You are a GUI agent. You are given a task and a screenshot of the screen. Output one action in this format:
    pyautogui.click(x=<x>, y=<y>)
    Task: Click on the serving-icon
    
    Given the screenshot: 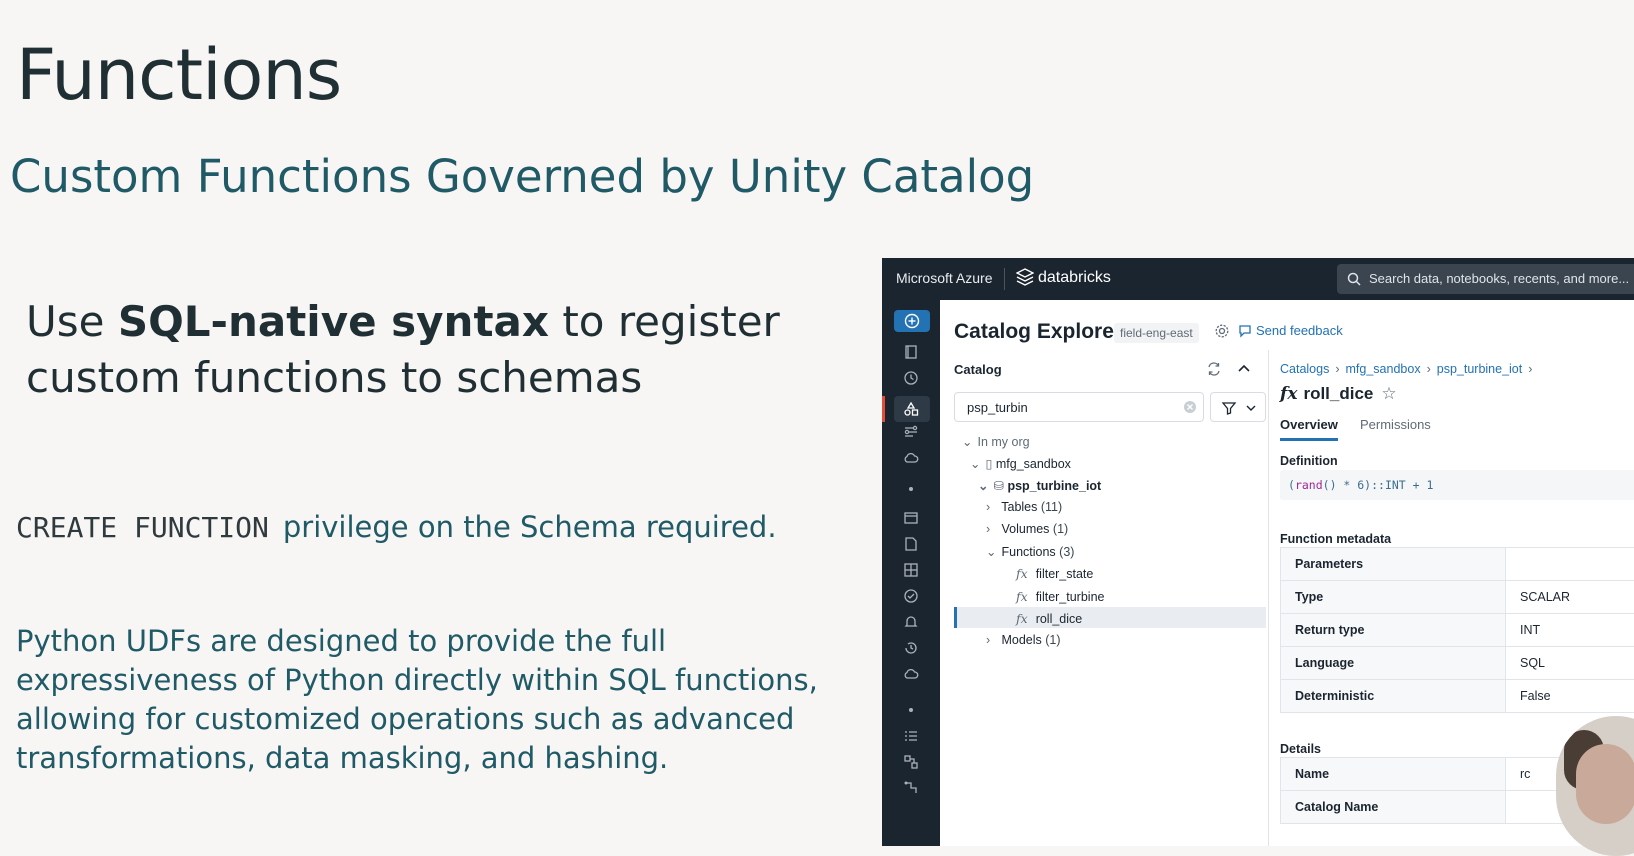 What is the action you would take?
    pyautogui.click(x=911, y=788)
    